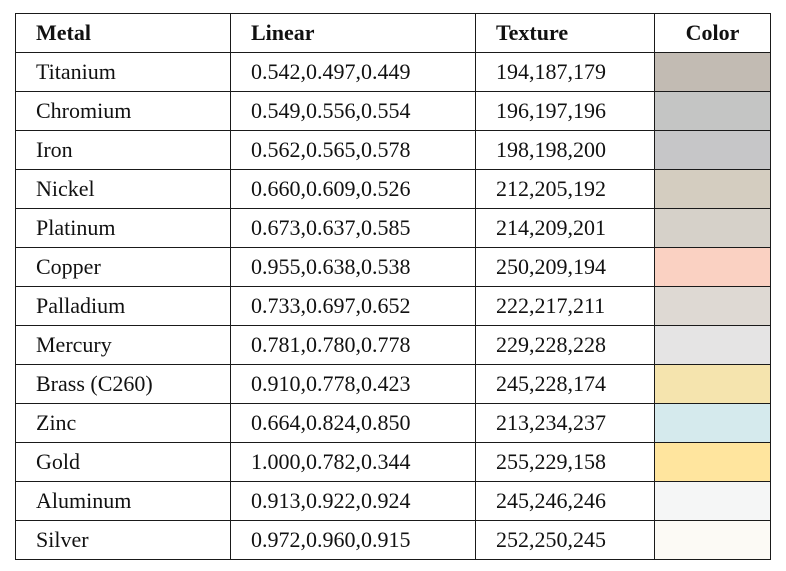 The height and width of the screenshot is (571, 786). I want to click on cell-metal: Silver, so click(123, 540).